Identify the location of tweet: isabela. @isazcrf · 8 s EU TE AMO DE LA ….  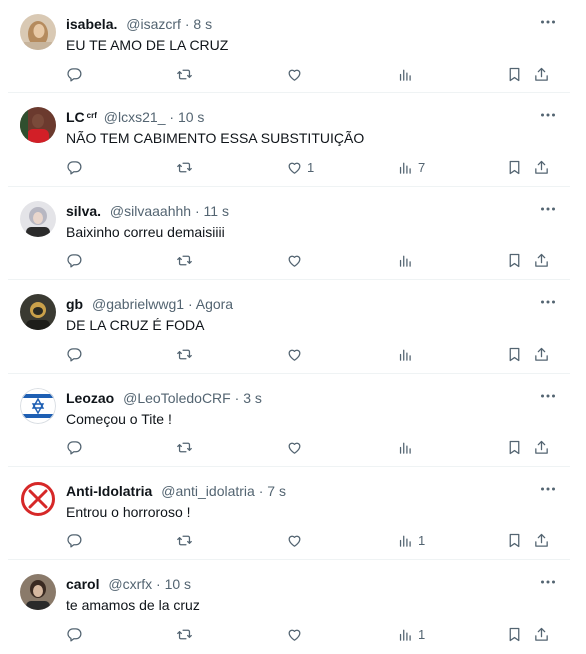
(289, 47).